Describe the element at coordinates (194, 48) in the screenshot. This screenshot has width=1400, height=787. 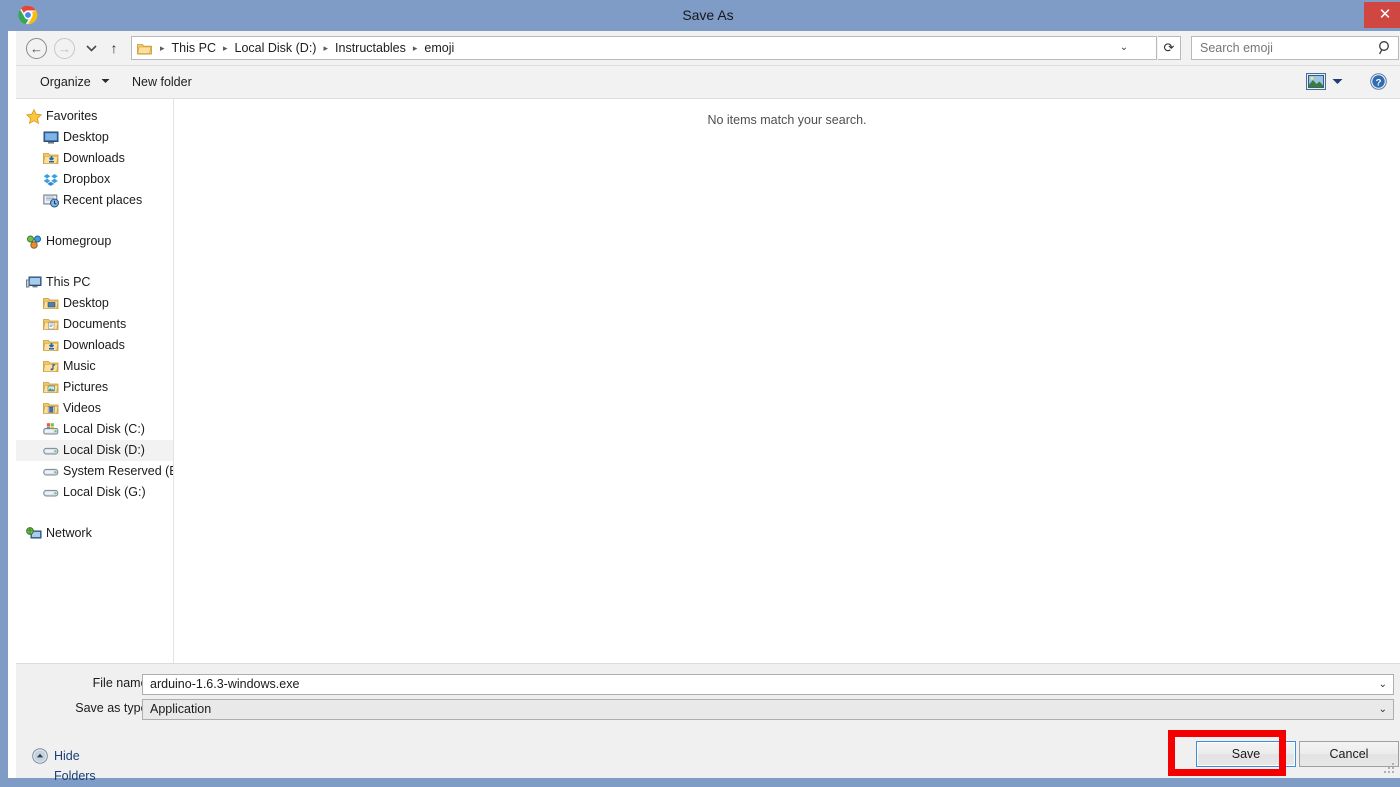
I see `breadcrumb-item-this-pc: This PC` at that location.